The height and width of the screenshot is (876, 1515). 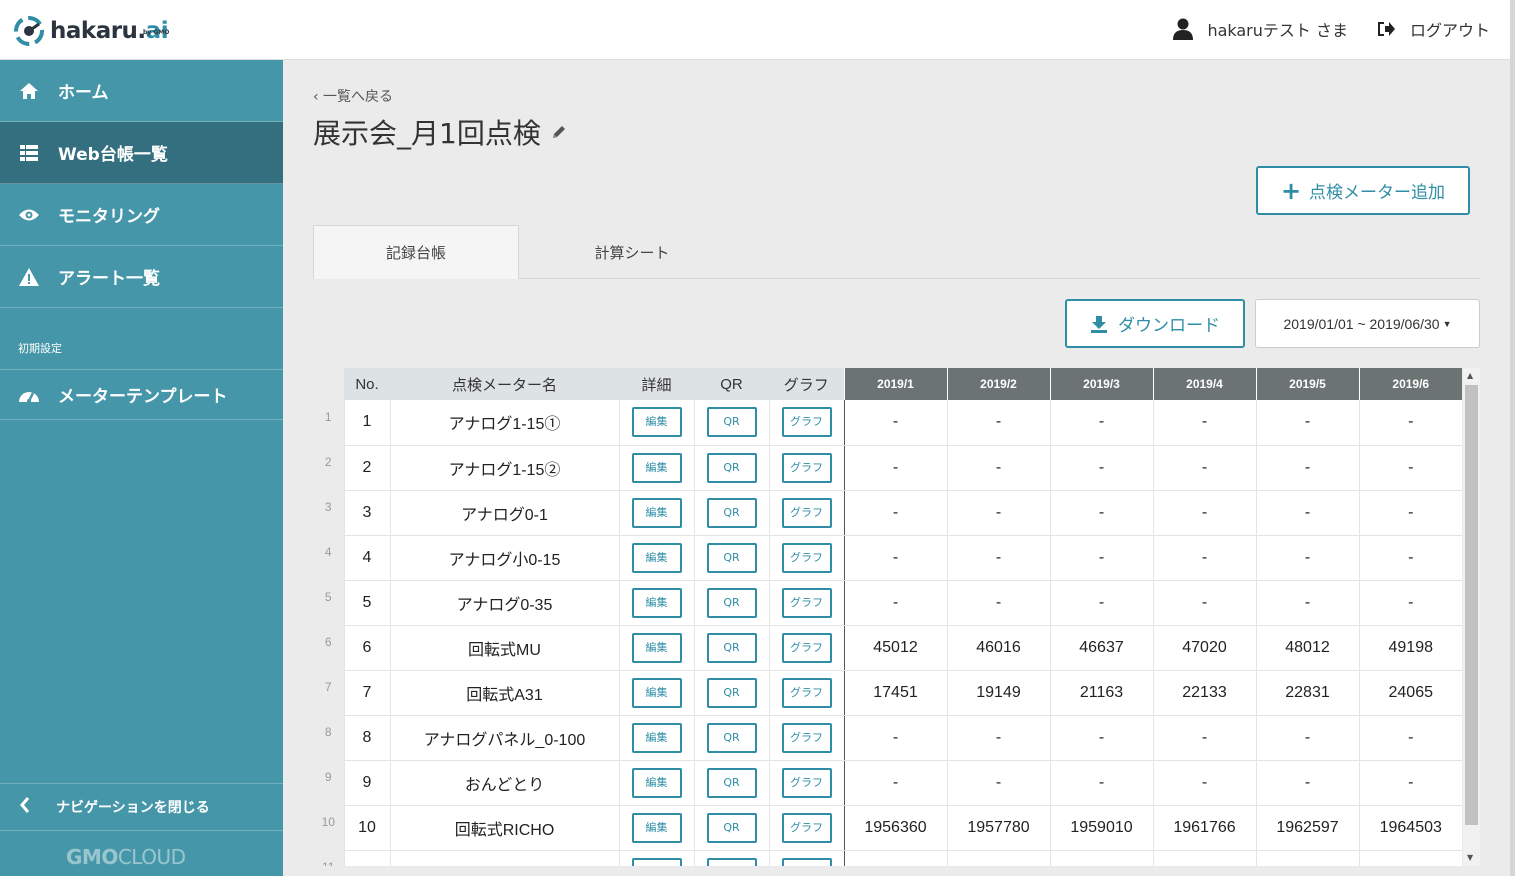 What do you see at coordinates (1307, 858) in the screenshot?
I see `month-value: 1204` at bounding box center [1307, 858].